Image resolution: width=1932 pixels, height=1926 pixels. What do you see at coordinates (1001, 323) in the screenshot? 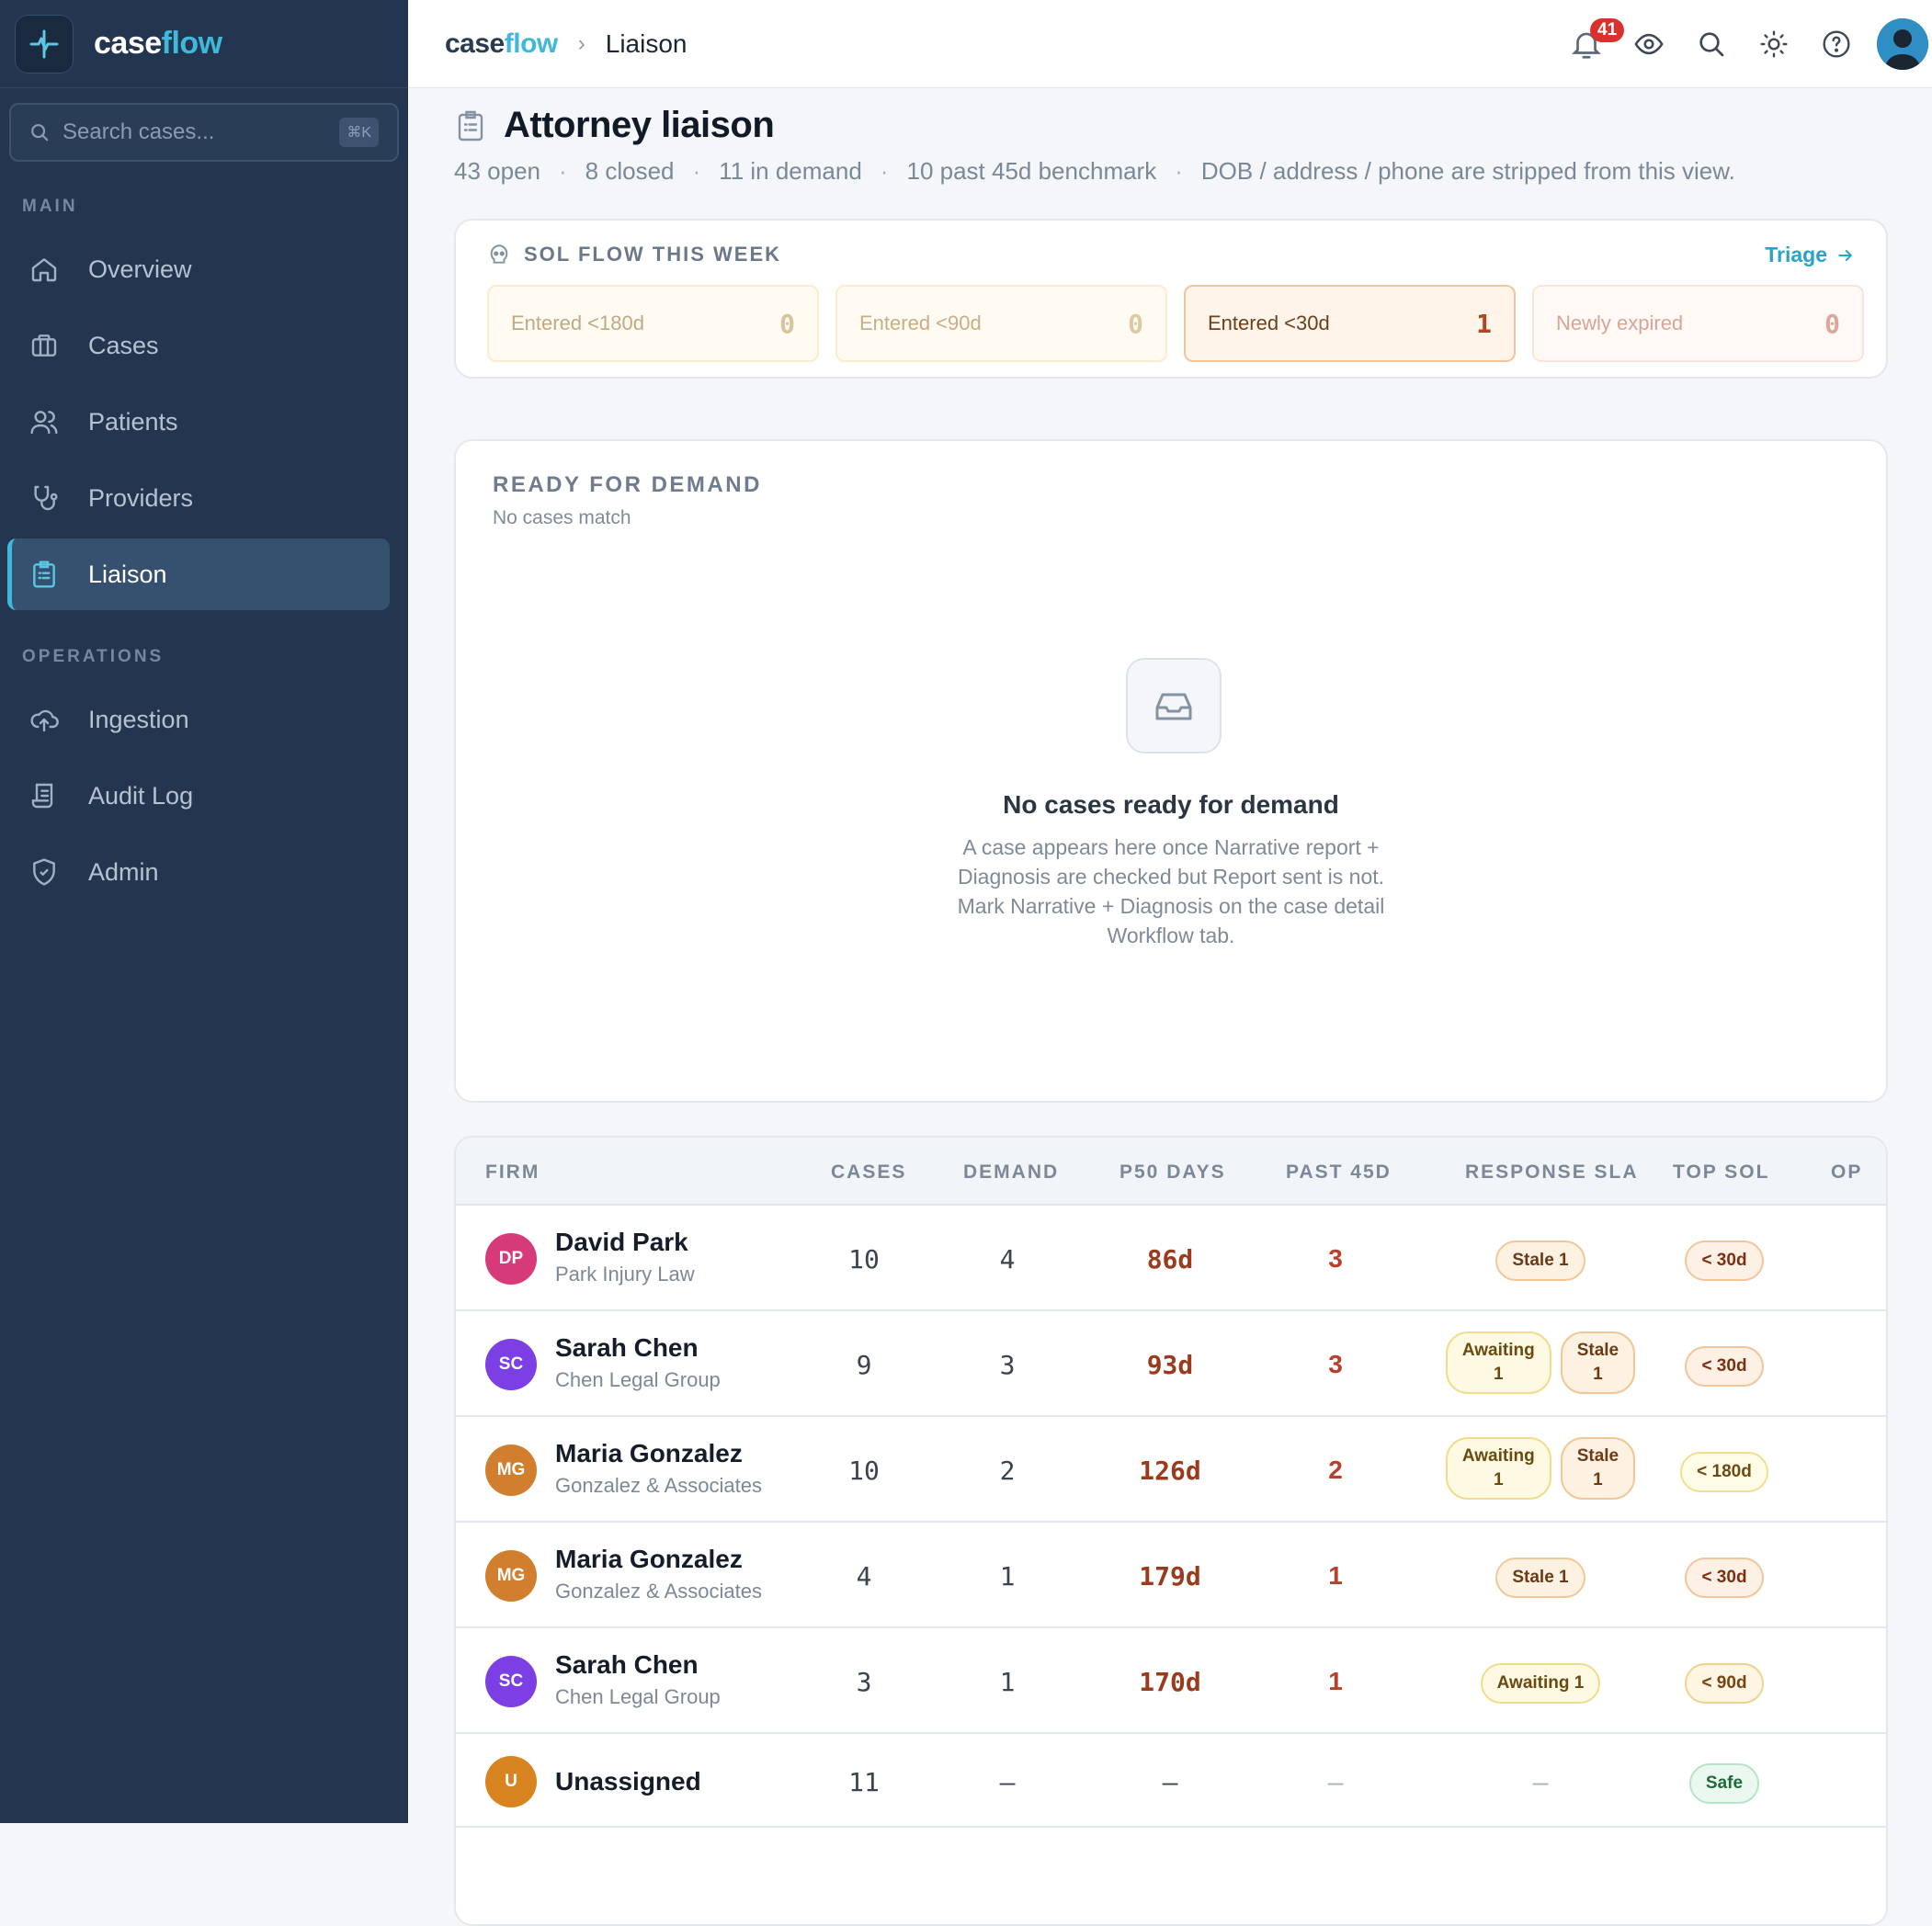
I see `sol-tile-90d: Entered <90d 0` at bounding box center [1001, 323].